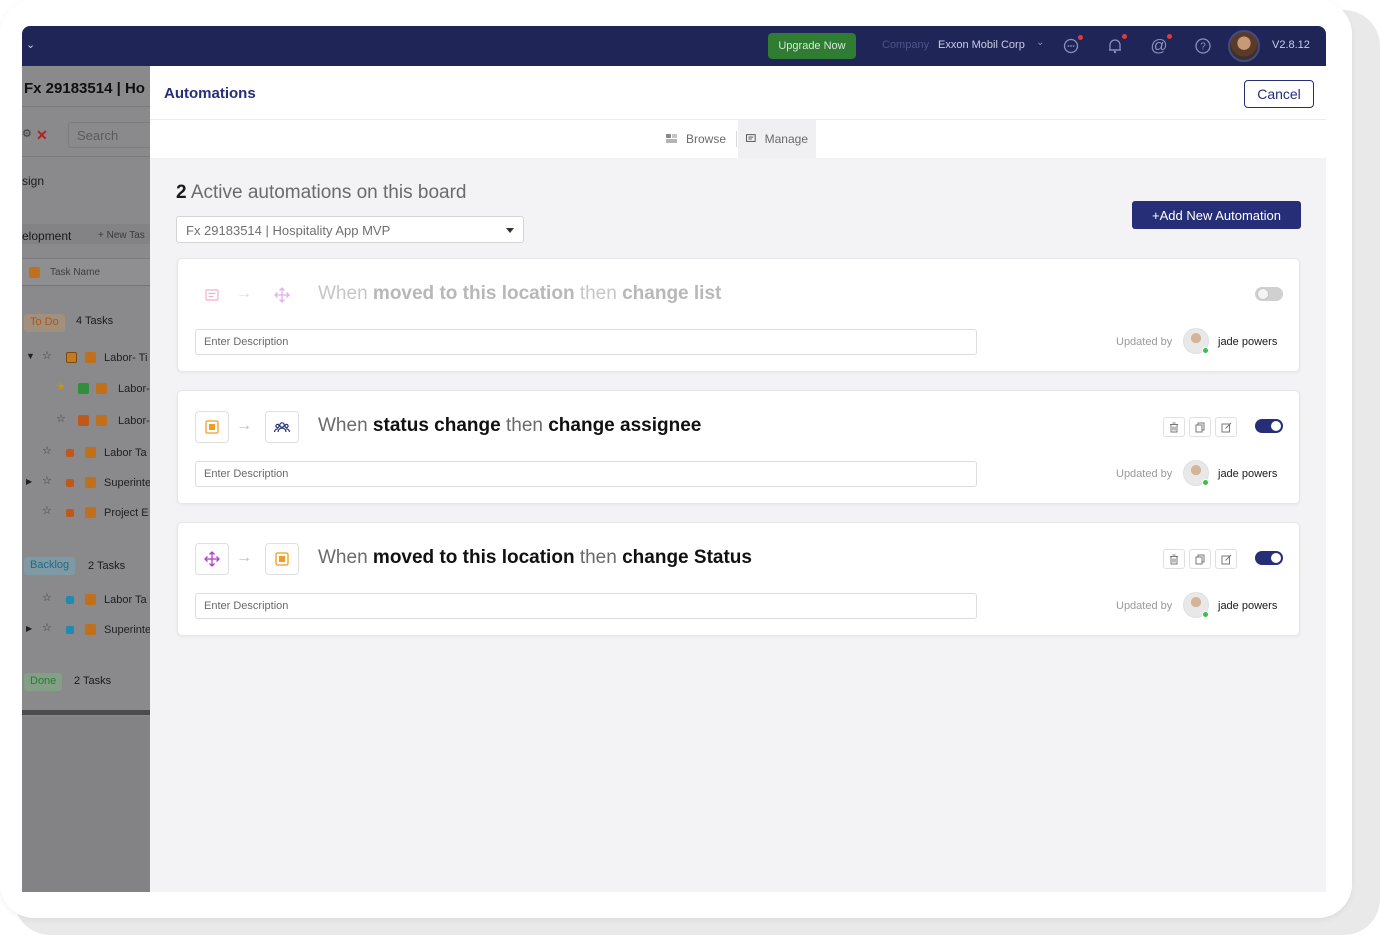 The image size is (1380, 935). Describe the element at coordinates (751, 138) in the screenshot. I see `manage-icon` at that location.